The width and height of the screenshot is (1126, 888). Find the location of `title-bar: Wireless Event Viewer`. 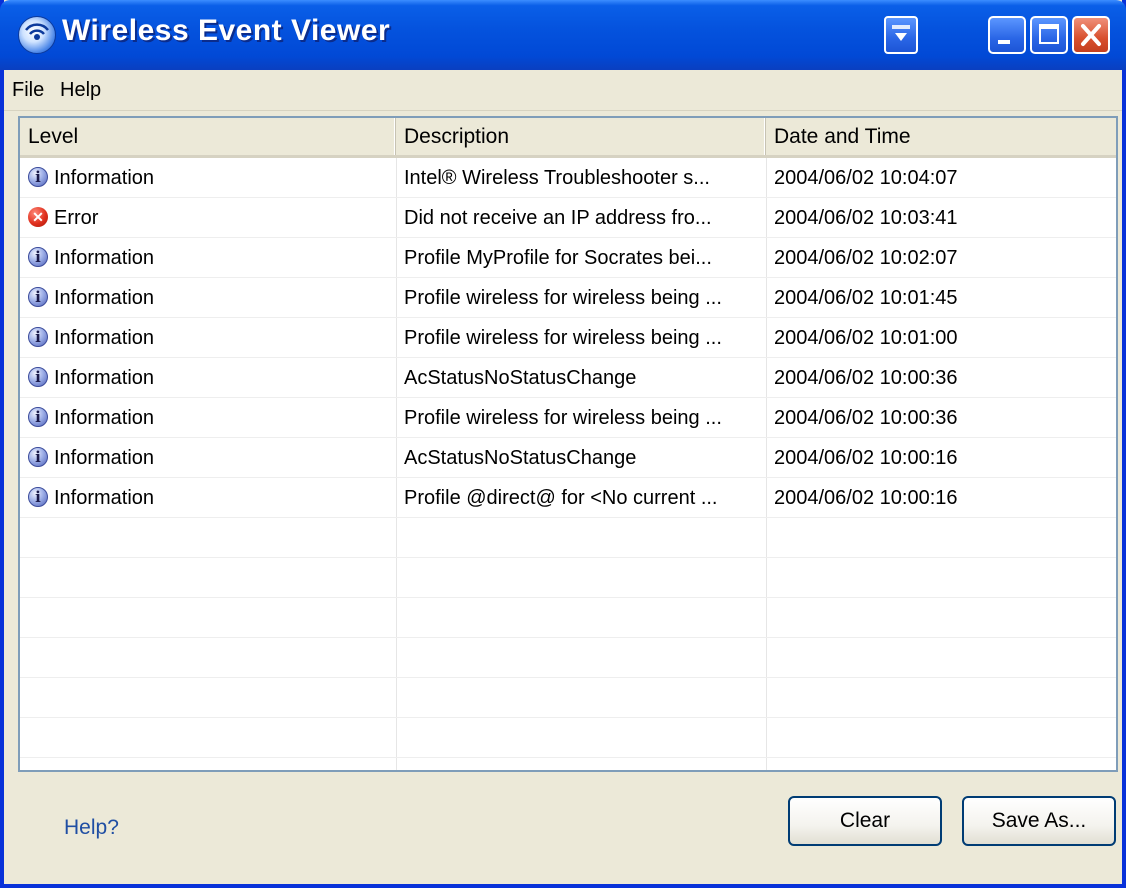

title-bar: Wireless Event Viewer is located at coordinates (563, 35).